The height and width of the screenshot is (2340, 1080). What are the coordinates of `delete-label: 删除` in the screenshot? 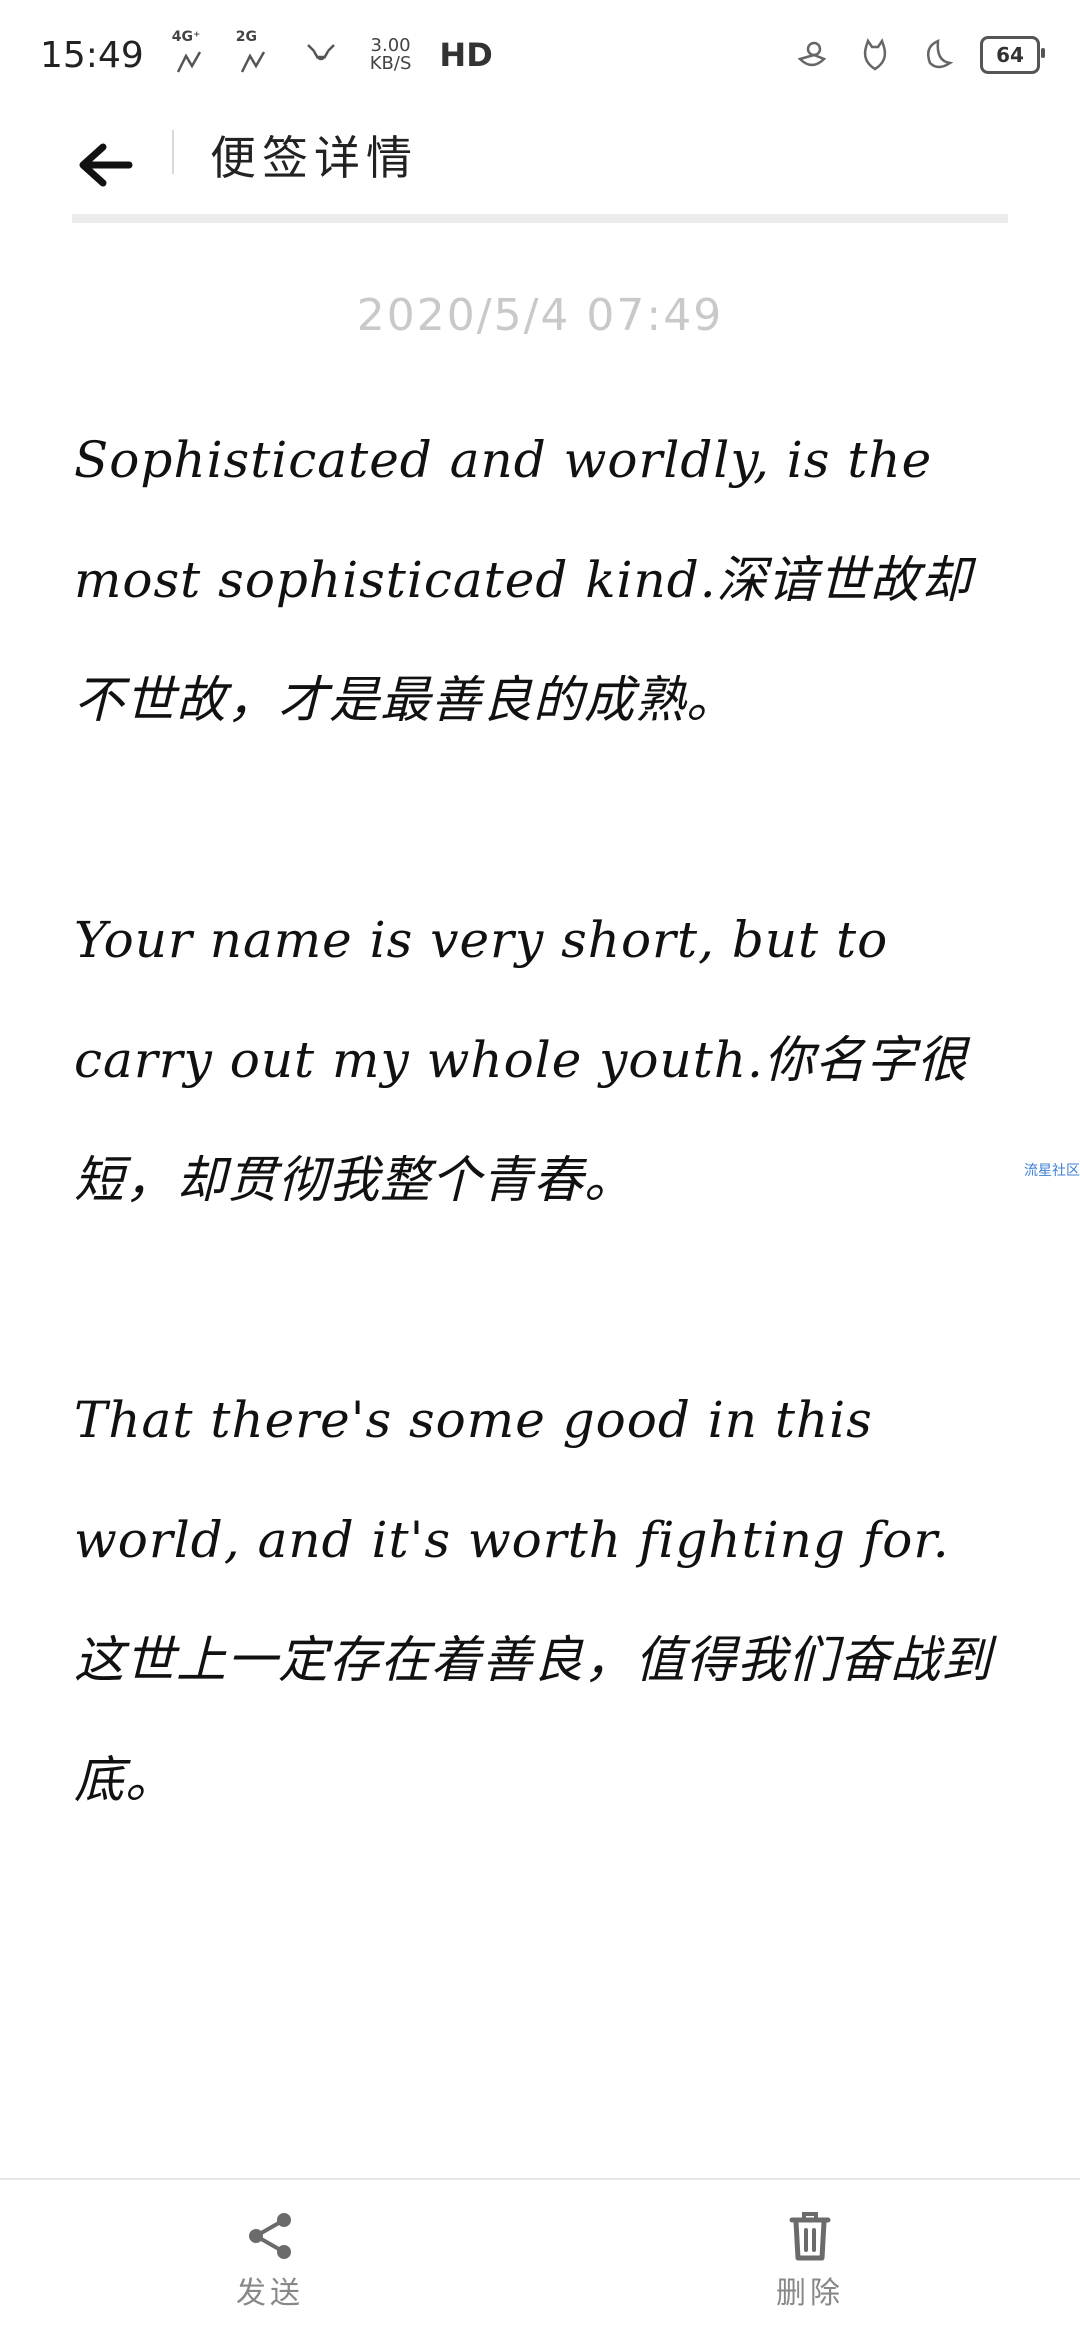 It's located at (810, 2293).